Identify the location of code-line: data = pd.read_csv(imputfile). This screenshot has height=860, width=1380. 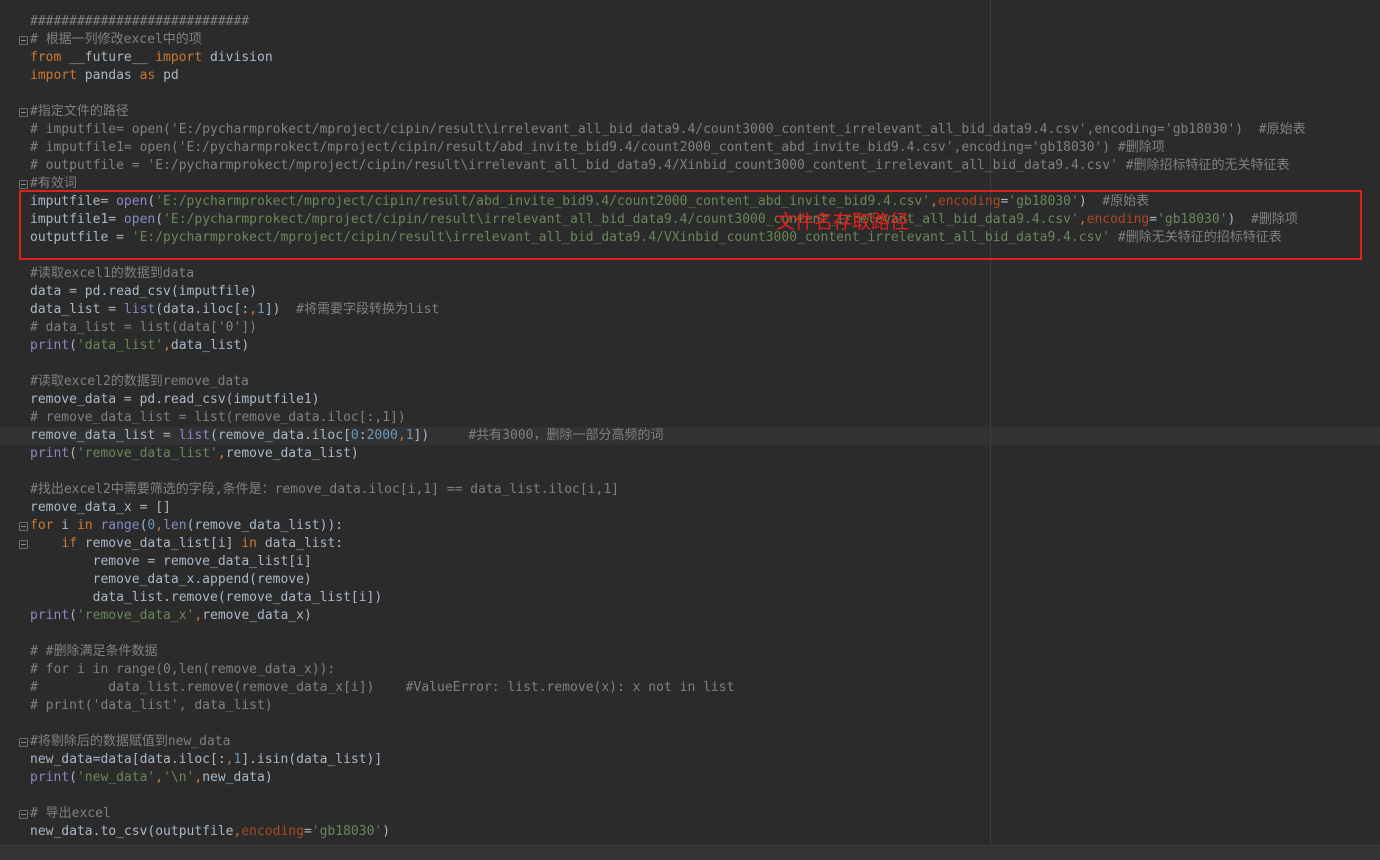
(143, 292).